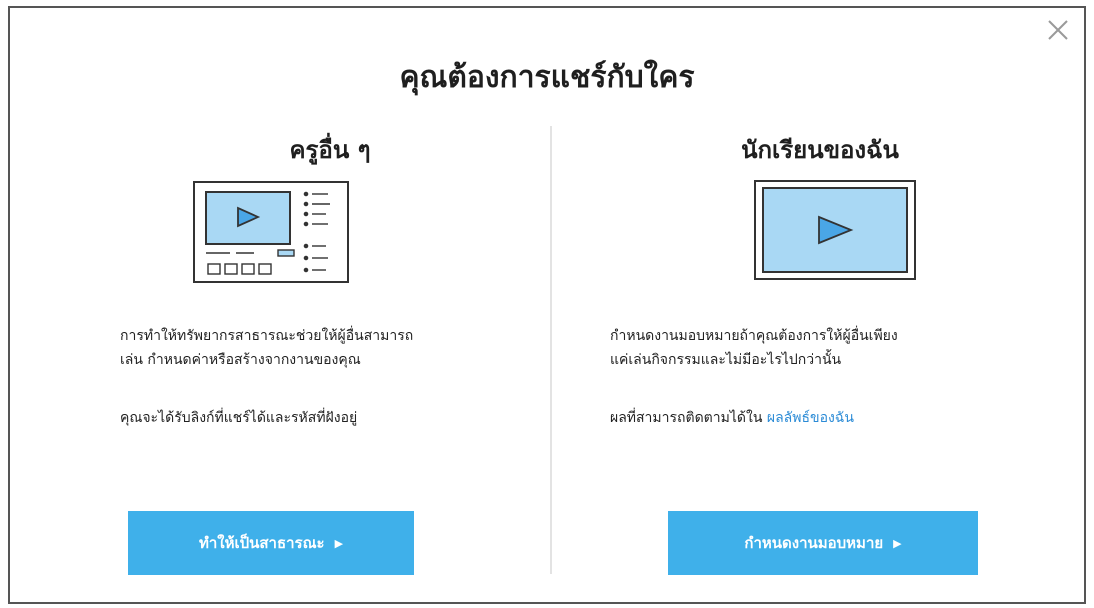 The height and width of the screenshot is (608, 1094). What do you see at coordinates (814, 543) in the screenshot?
I see `set-assignment-button-label: กำหนดงานมอบหมาย` at bounding box center [814, 543].